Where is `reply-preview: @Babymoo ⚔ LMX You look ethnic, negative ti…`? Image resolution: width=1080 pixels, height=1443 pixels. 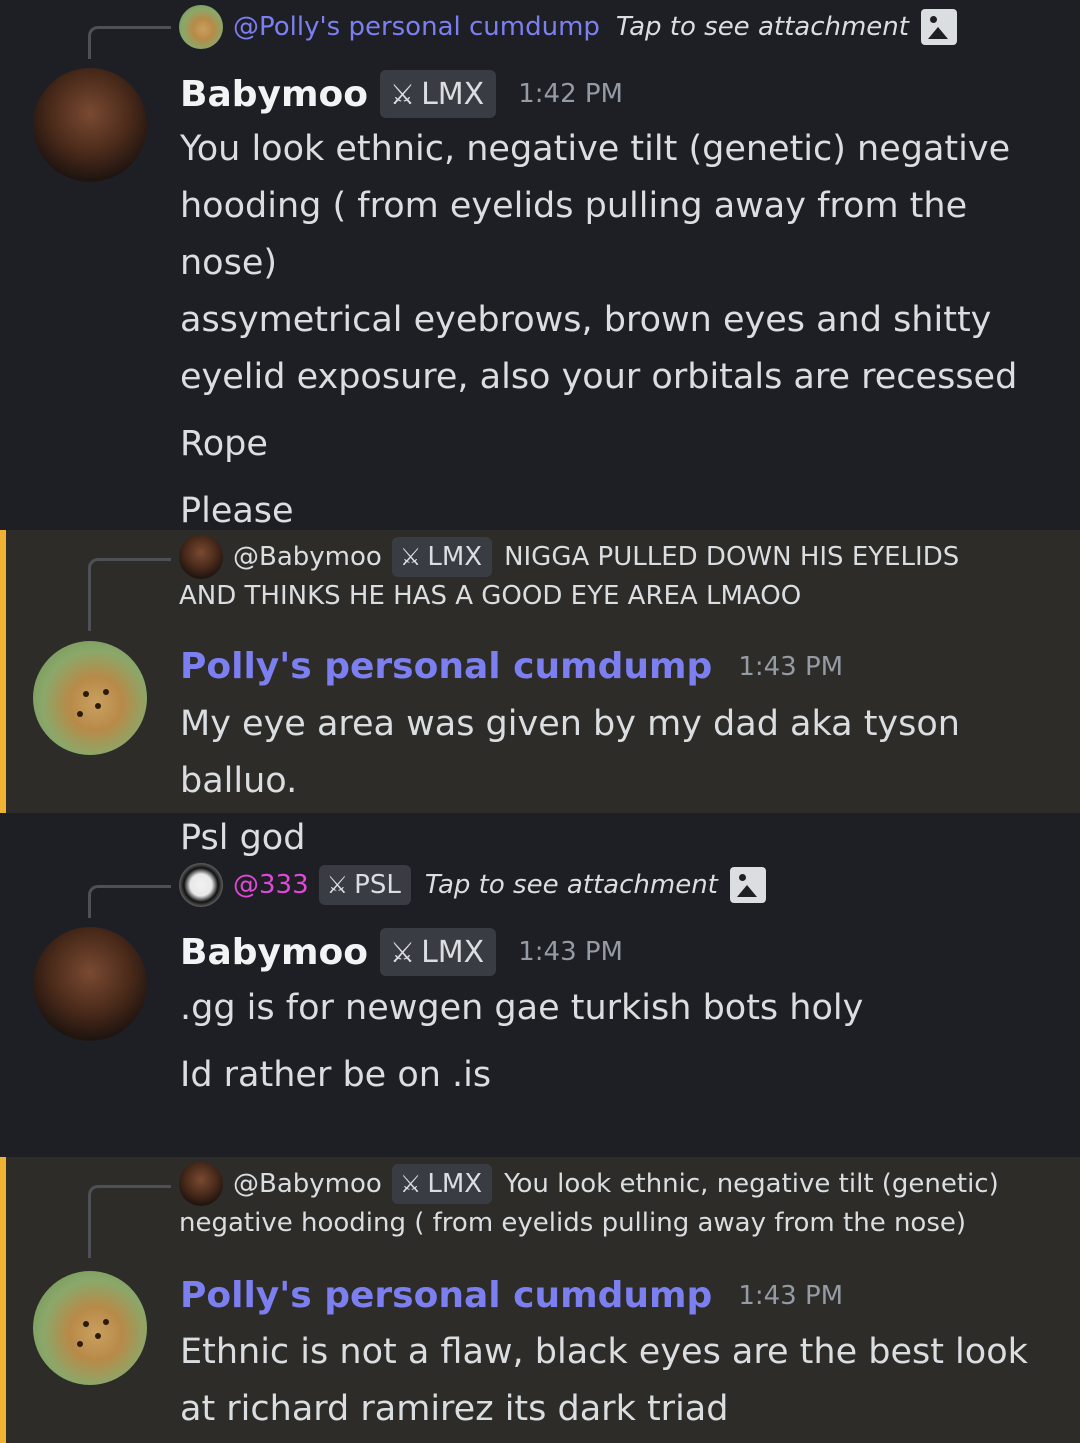
reply-preview: @Babymoo ⚔ LMX You look ethnic, negative ti… is located at coordinates (614, 1203).